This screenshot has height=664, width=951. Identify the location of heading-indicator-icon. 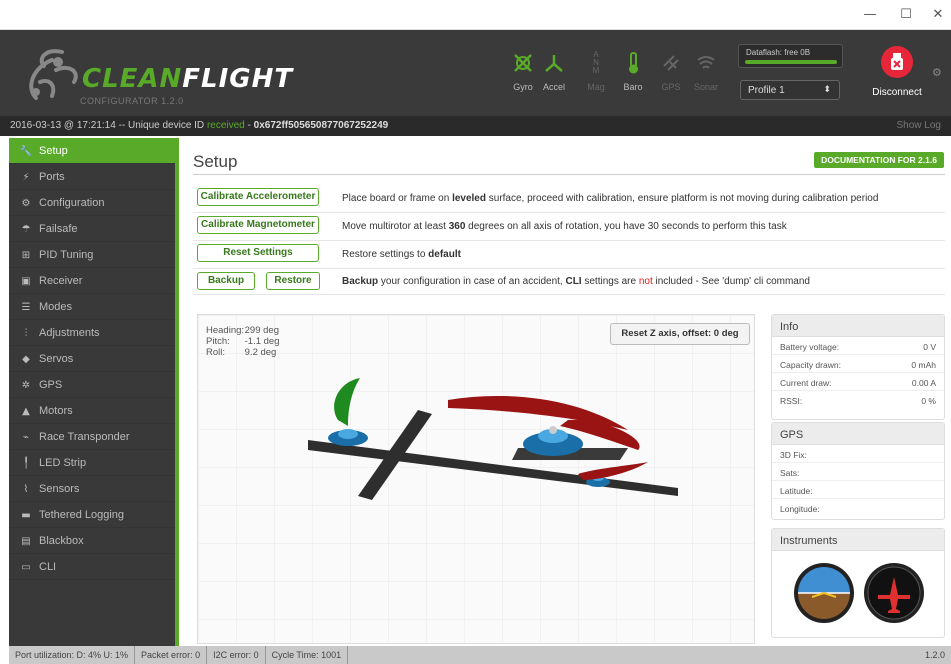
(894, 593).